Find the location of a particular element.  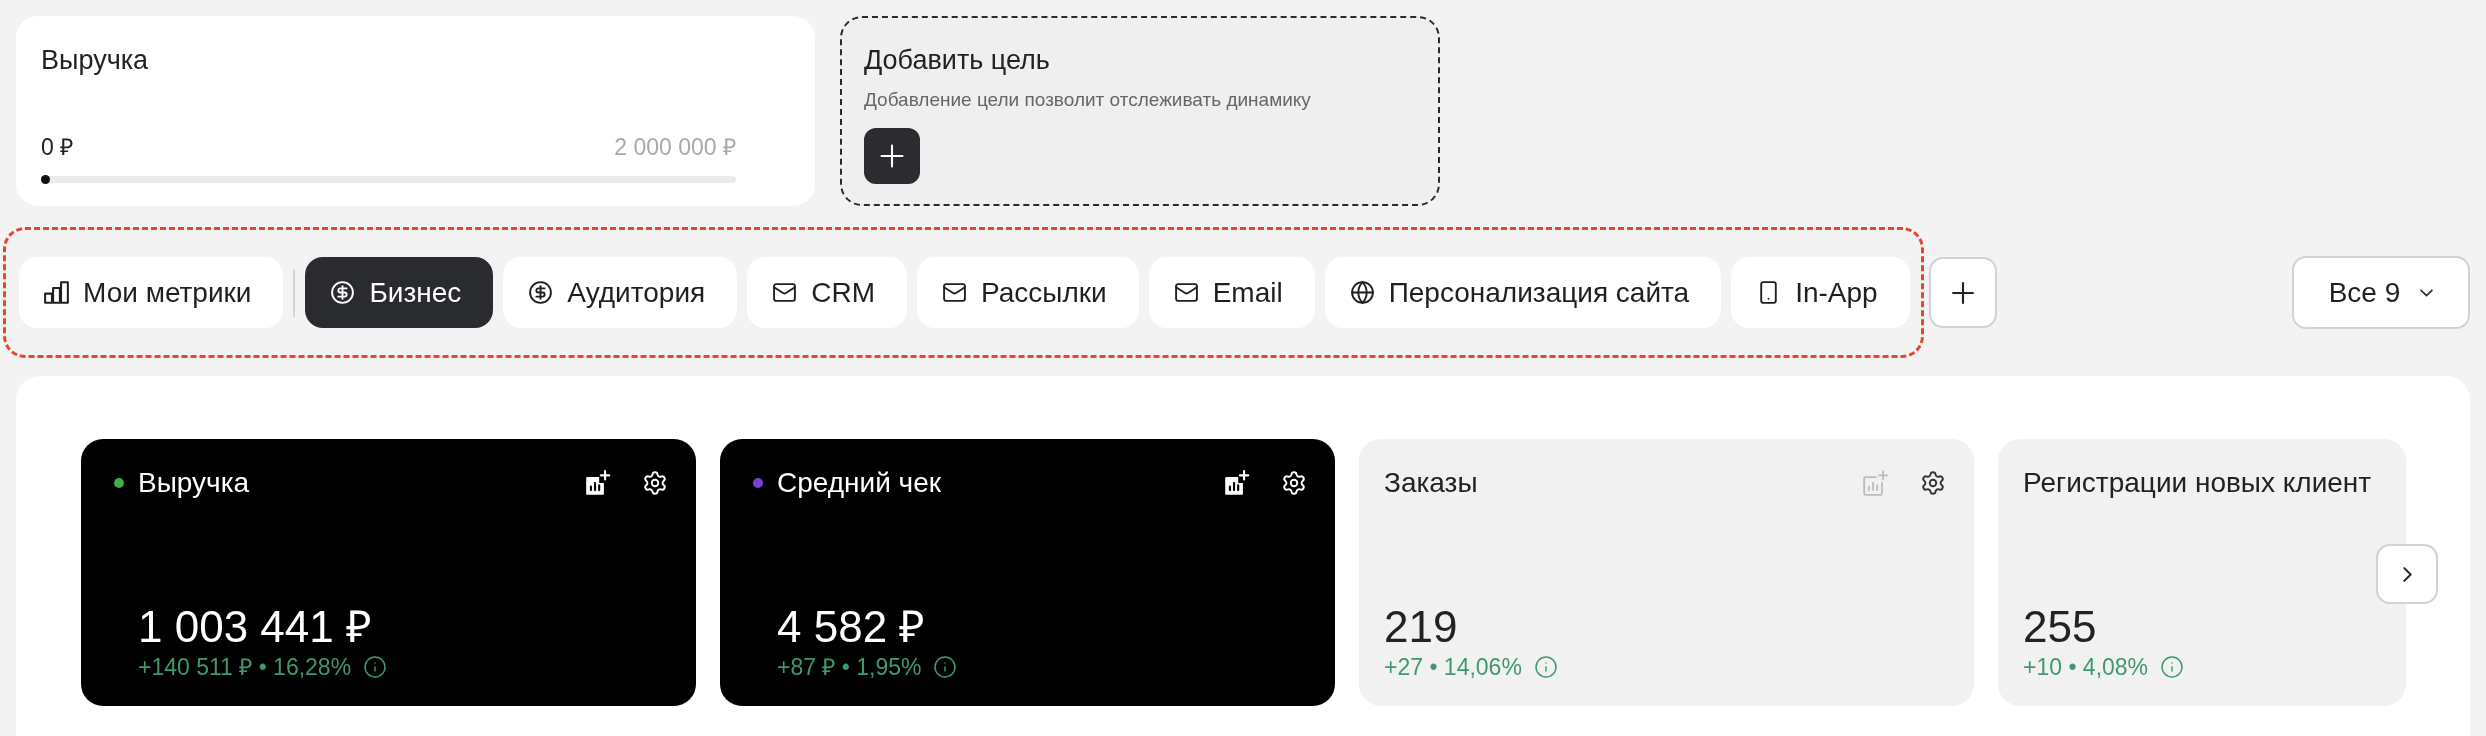

bar-chart-icon is located at coordinates (56, 292).